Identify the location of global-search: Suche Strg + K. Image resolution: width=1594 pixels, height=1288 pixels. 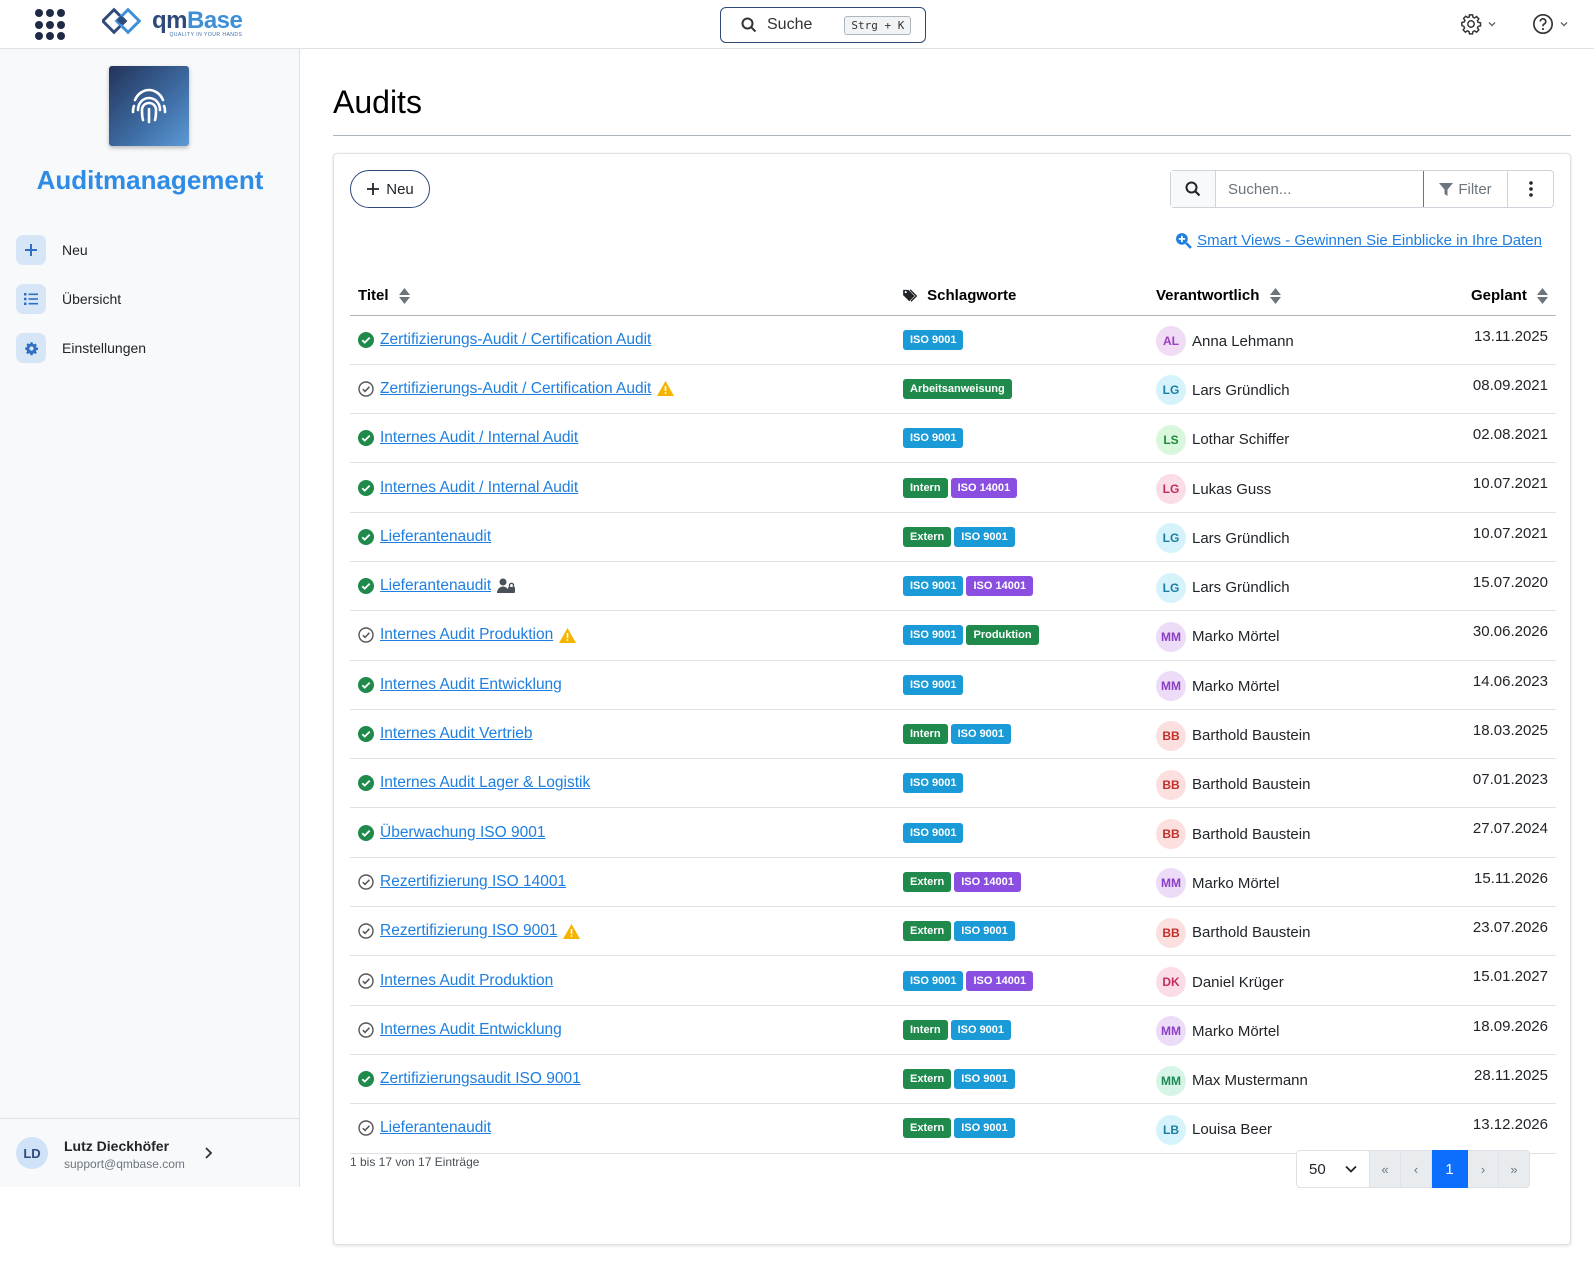
(823, 25).